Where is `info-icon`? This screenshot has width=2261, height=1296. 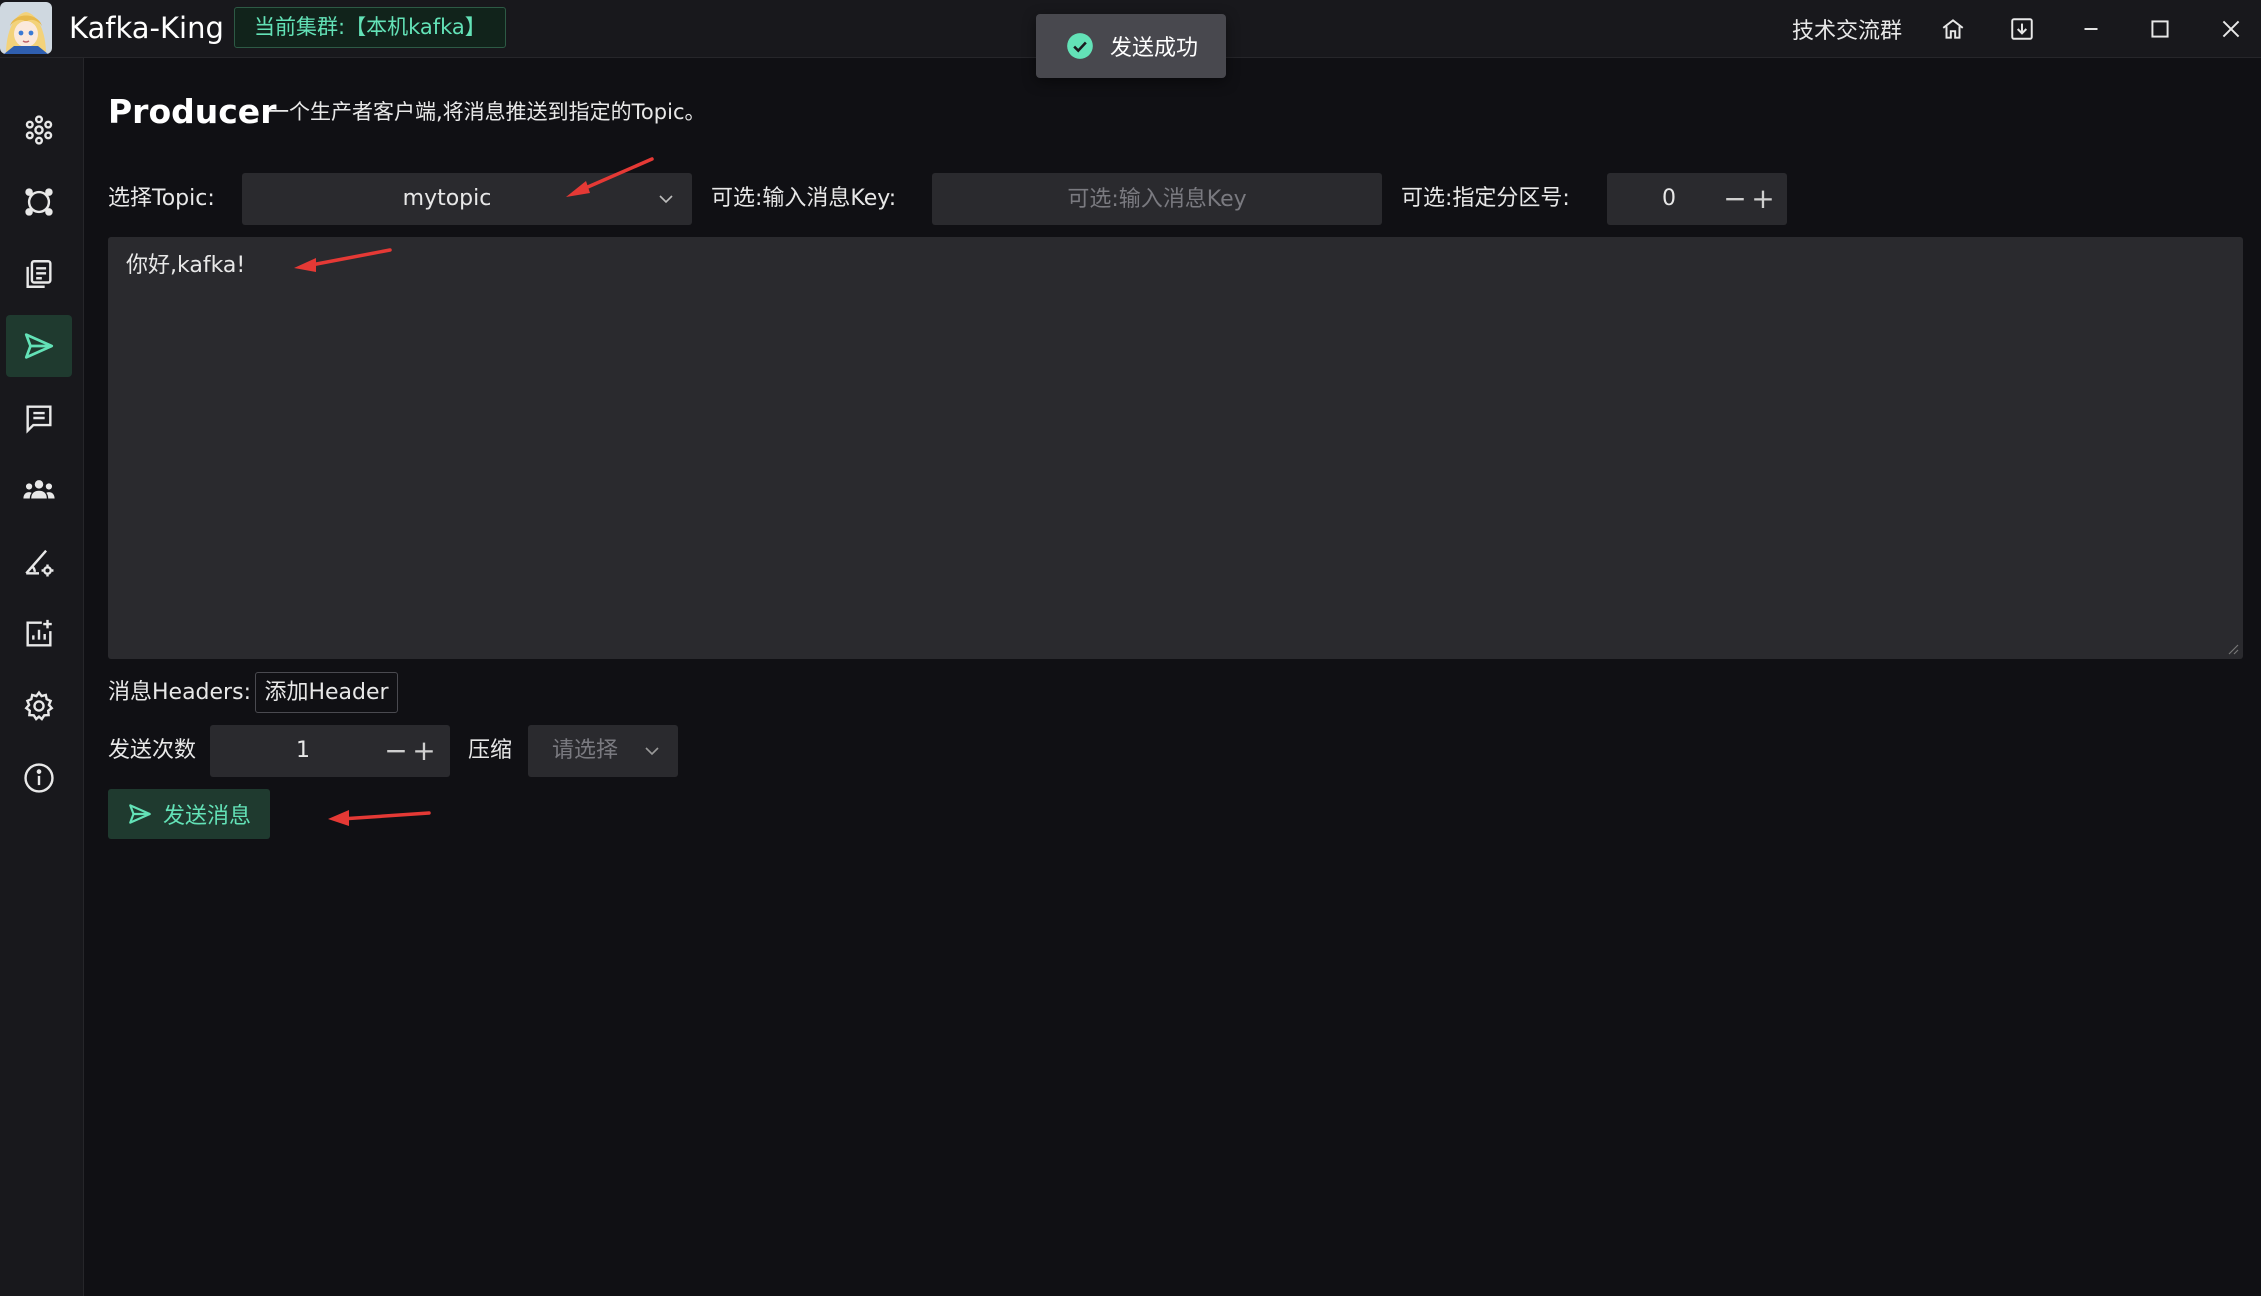
info-icon is located at coordinates (39, 778).